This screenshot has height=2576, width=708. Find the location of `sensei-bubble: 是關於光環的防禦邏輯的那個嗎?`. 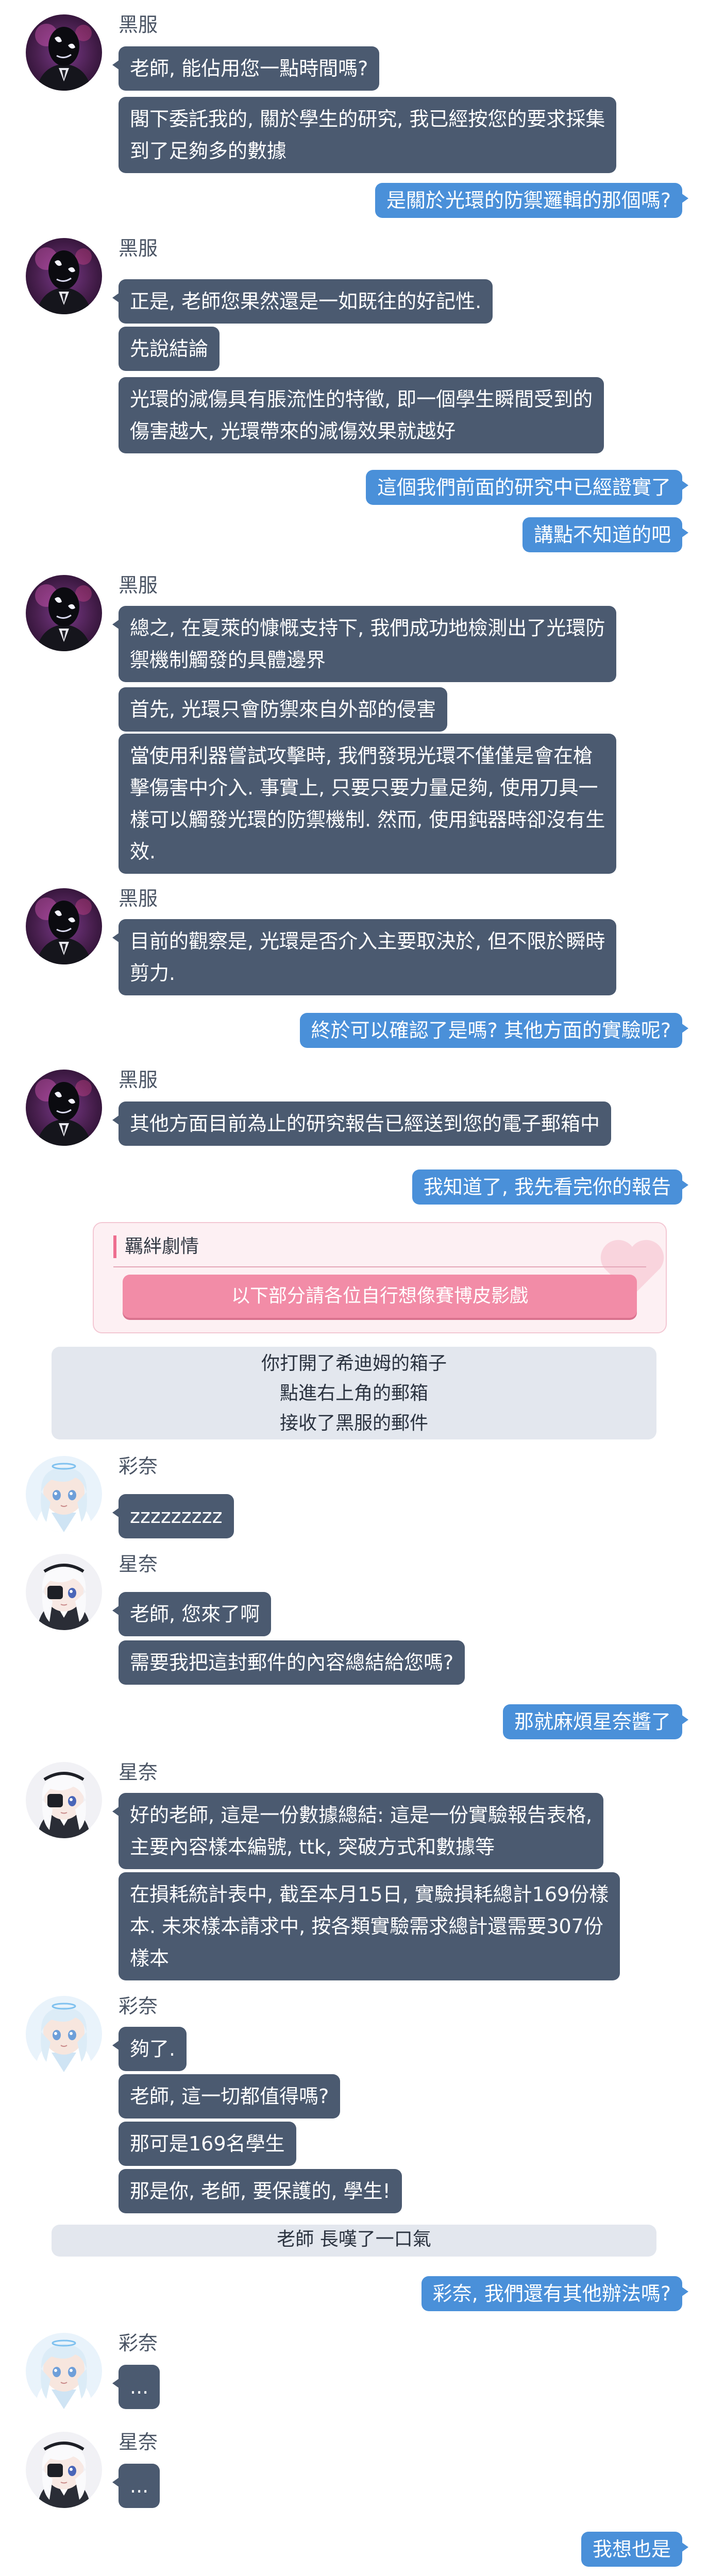

sensei-bubble: 是關於光環的防禦邏輯的那個嗎? is located at coordinates (532, 200).